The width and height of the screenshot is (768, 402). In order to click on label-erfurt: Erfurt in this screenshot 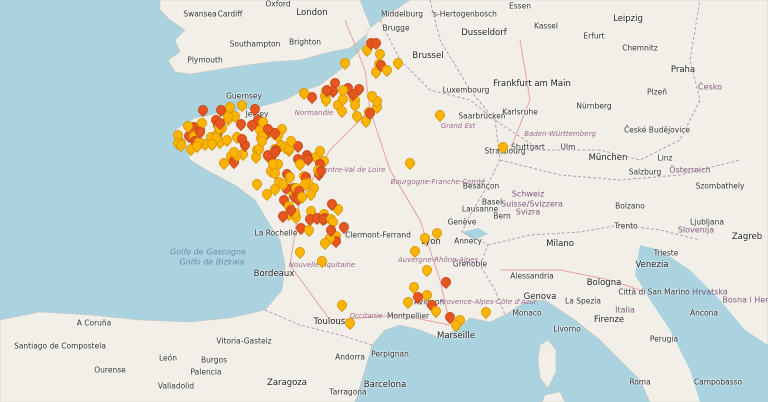, I will do `click(594, 36)`.